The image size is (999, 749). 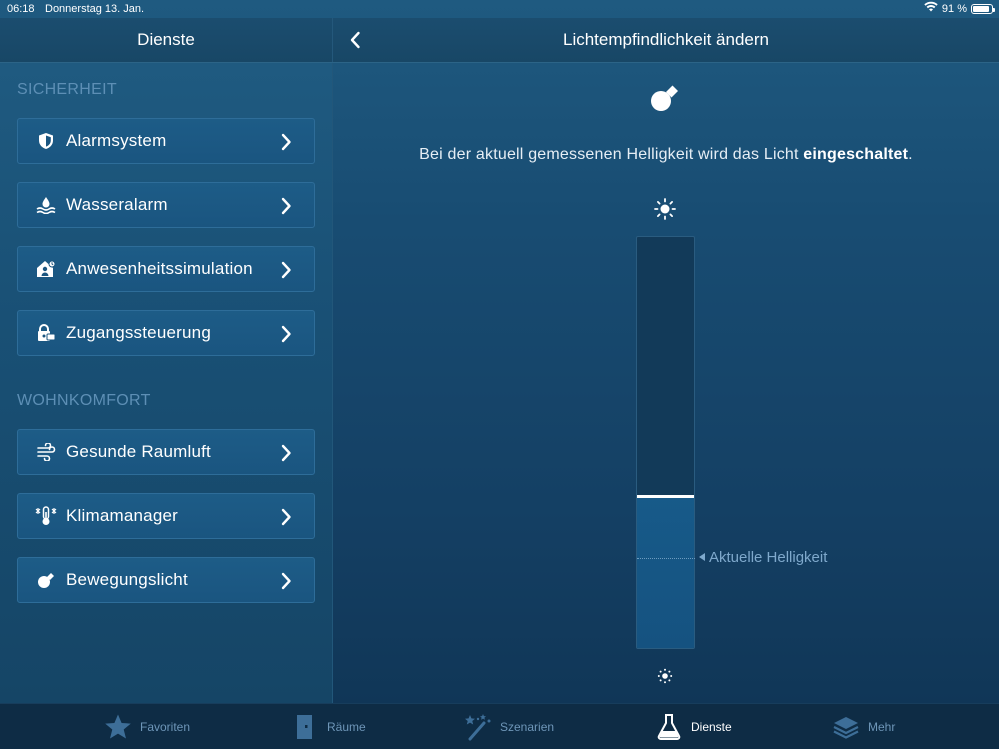 What do you see at coordinates (711, 727) in the screenshot?
I see `tab-label: Dienste` at bounding box center [711, 727].